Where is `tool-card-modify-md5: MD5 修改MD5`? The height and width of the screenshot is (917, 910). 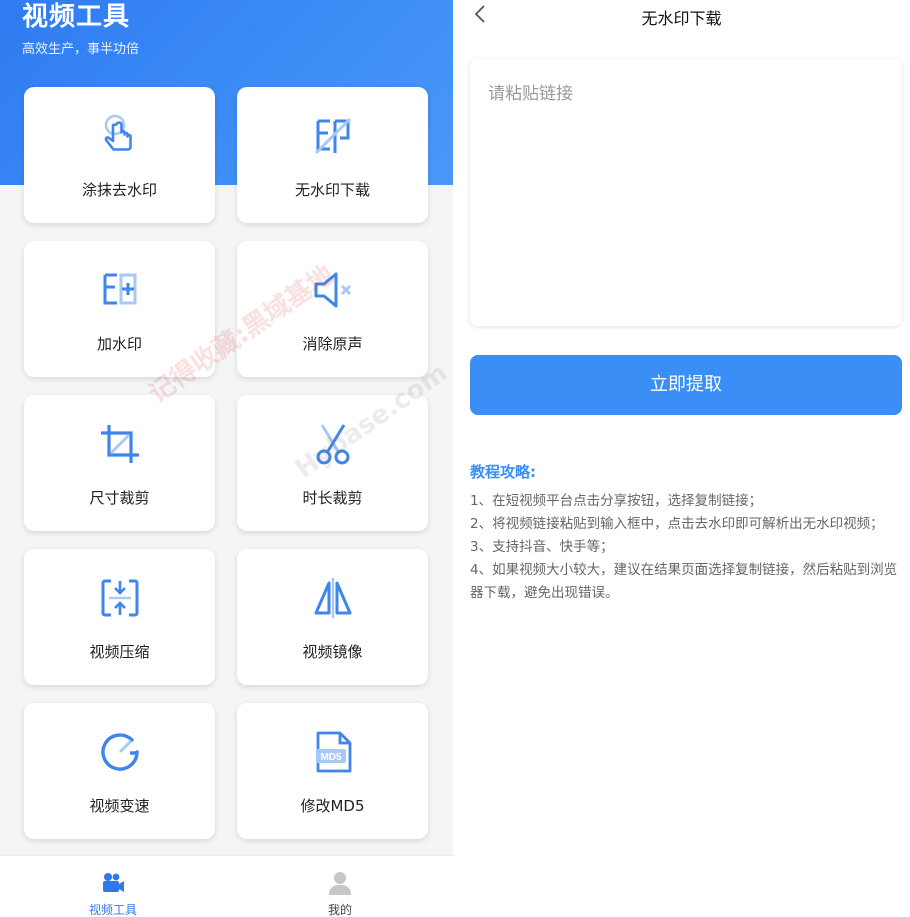
tool-card-modify-md5: MD5 修改MD5 is located at coordinates (332, 771).